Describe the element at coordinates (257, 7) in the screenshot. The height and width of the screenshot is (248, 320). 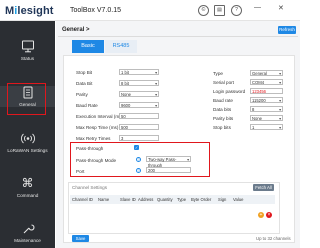
I see `minimize-button: —` at that location.